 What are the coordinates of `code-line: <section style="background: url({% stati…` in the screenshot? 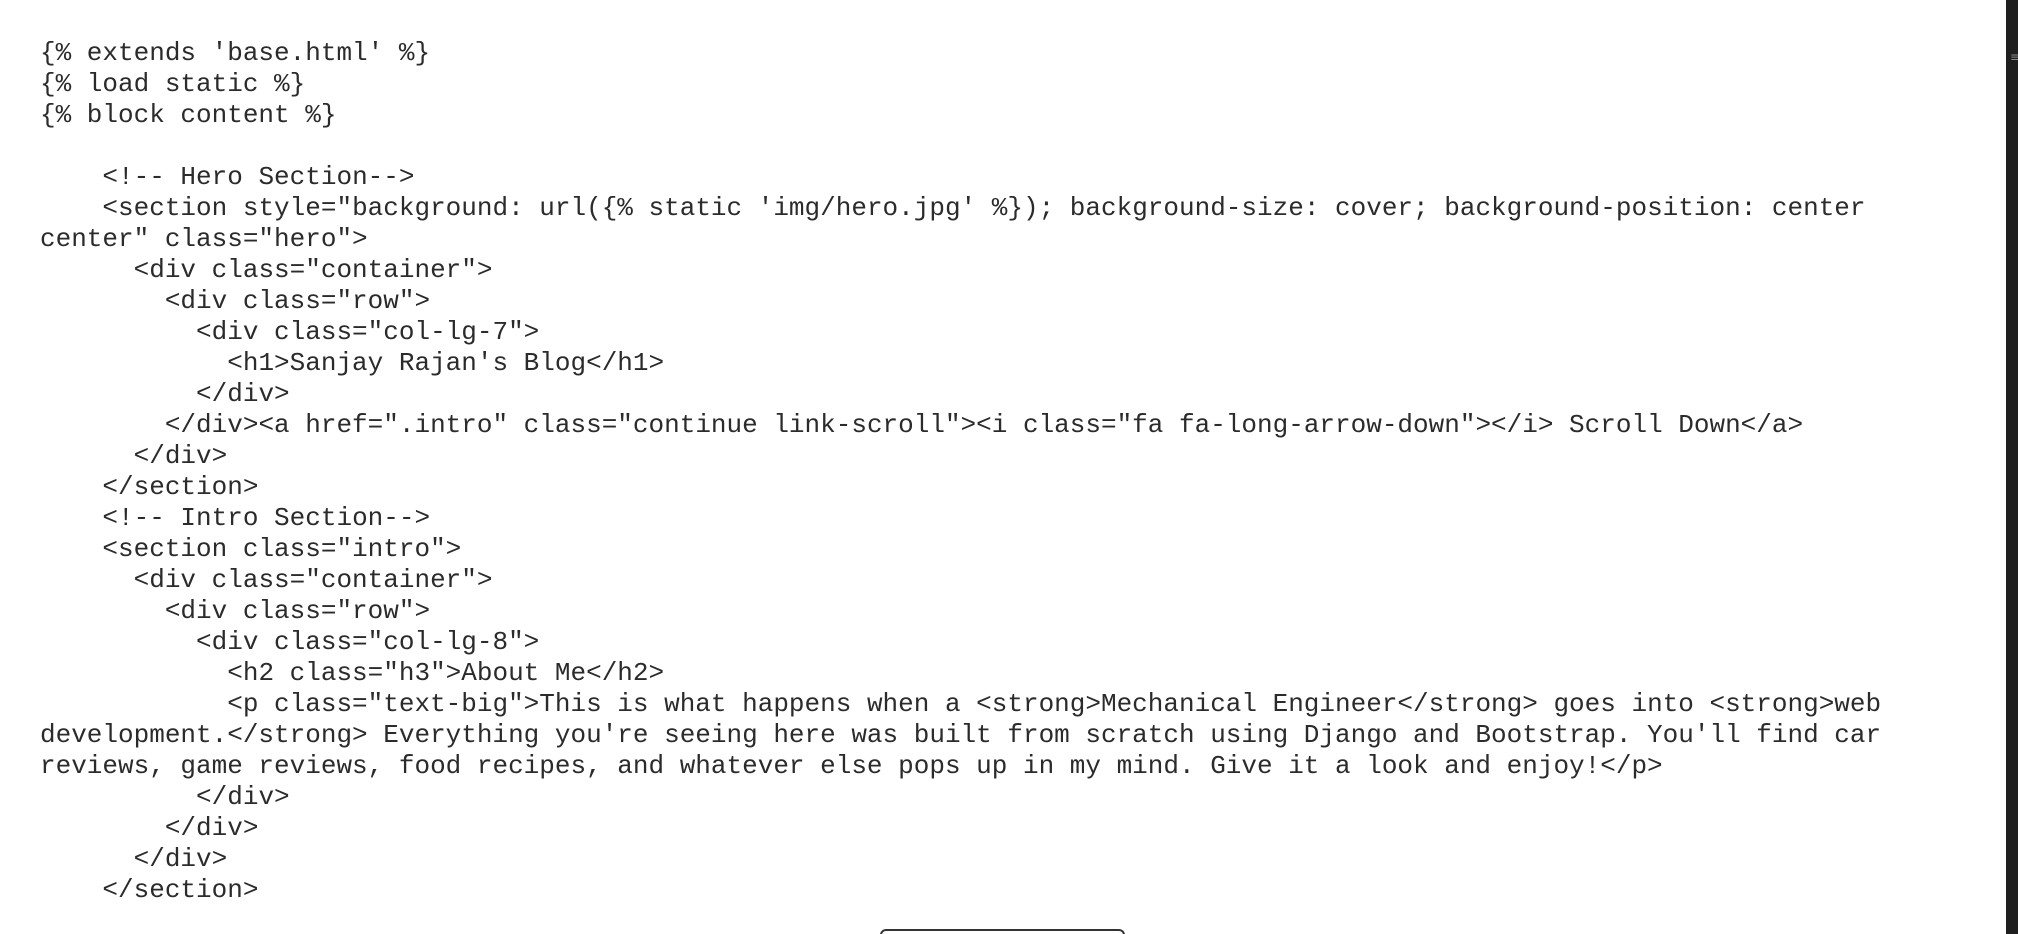 It's located at (961, 223).